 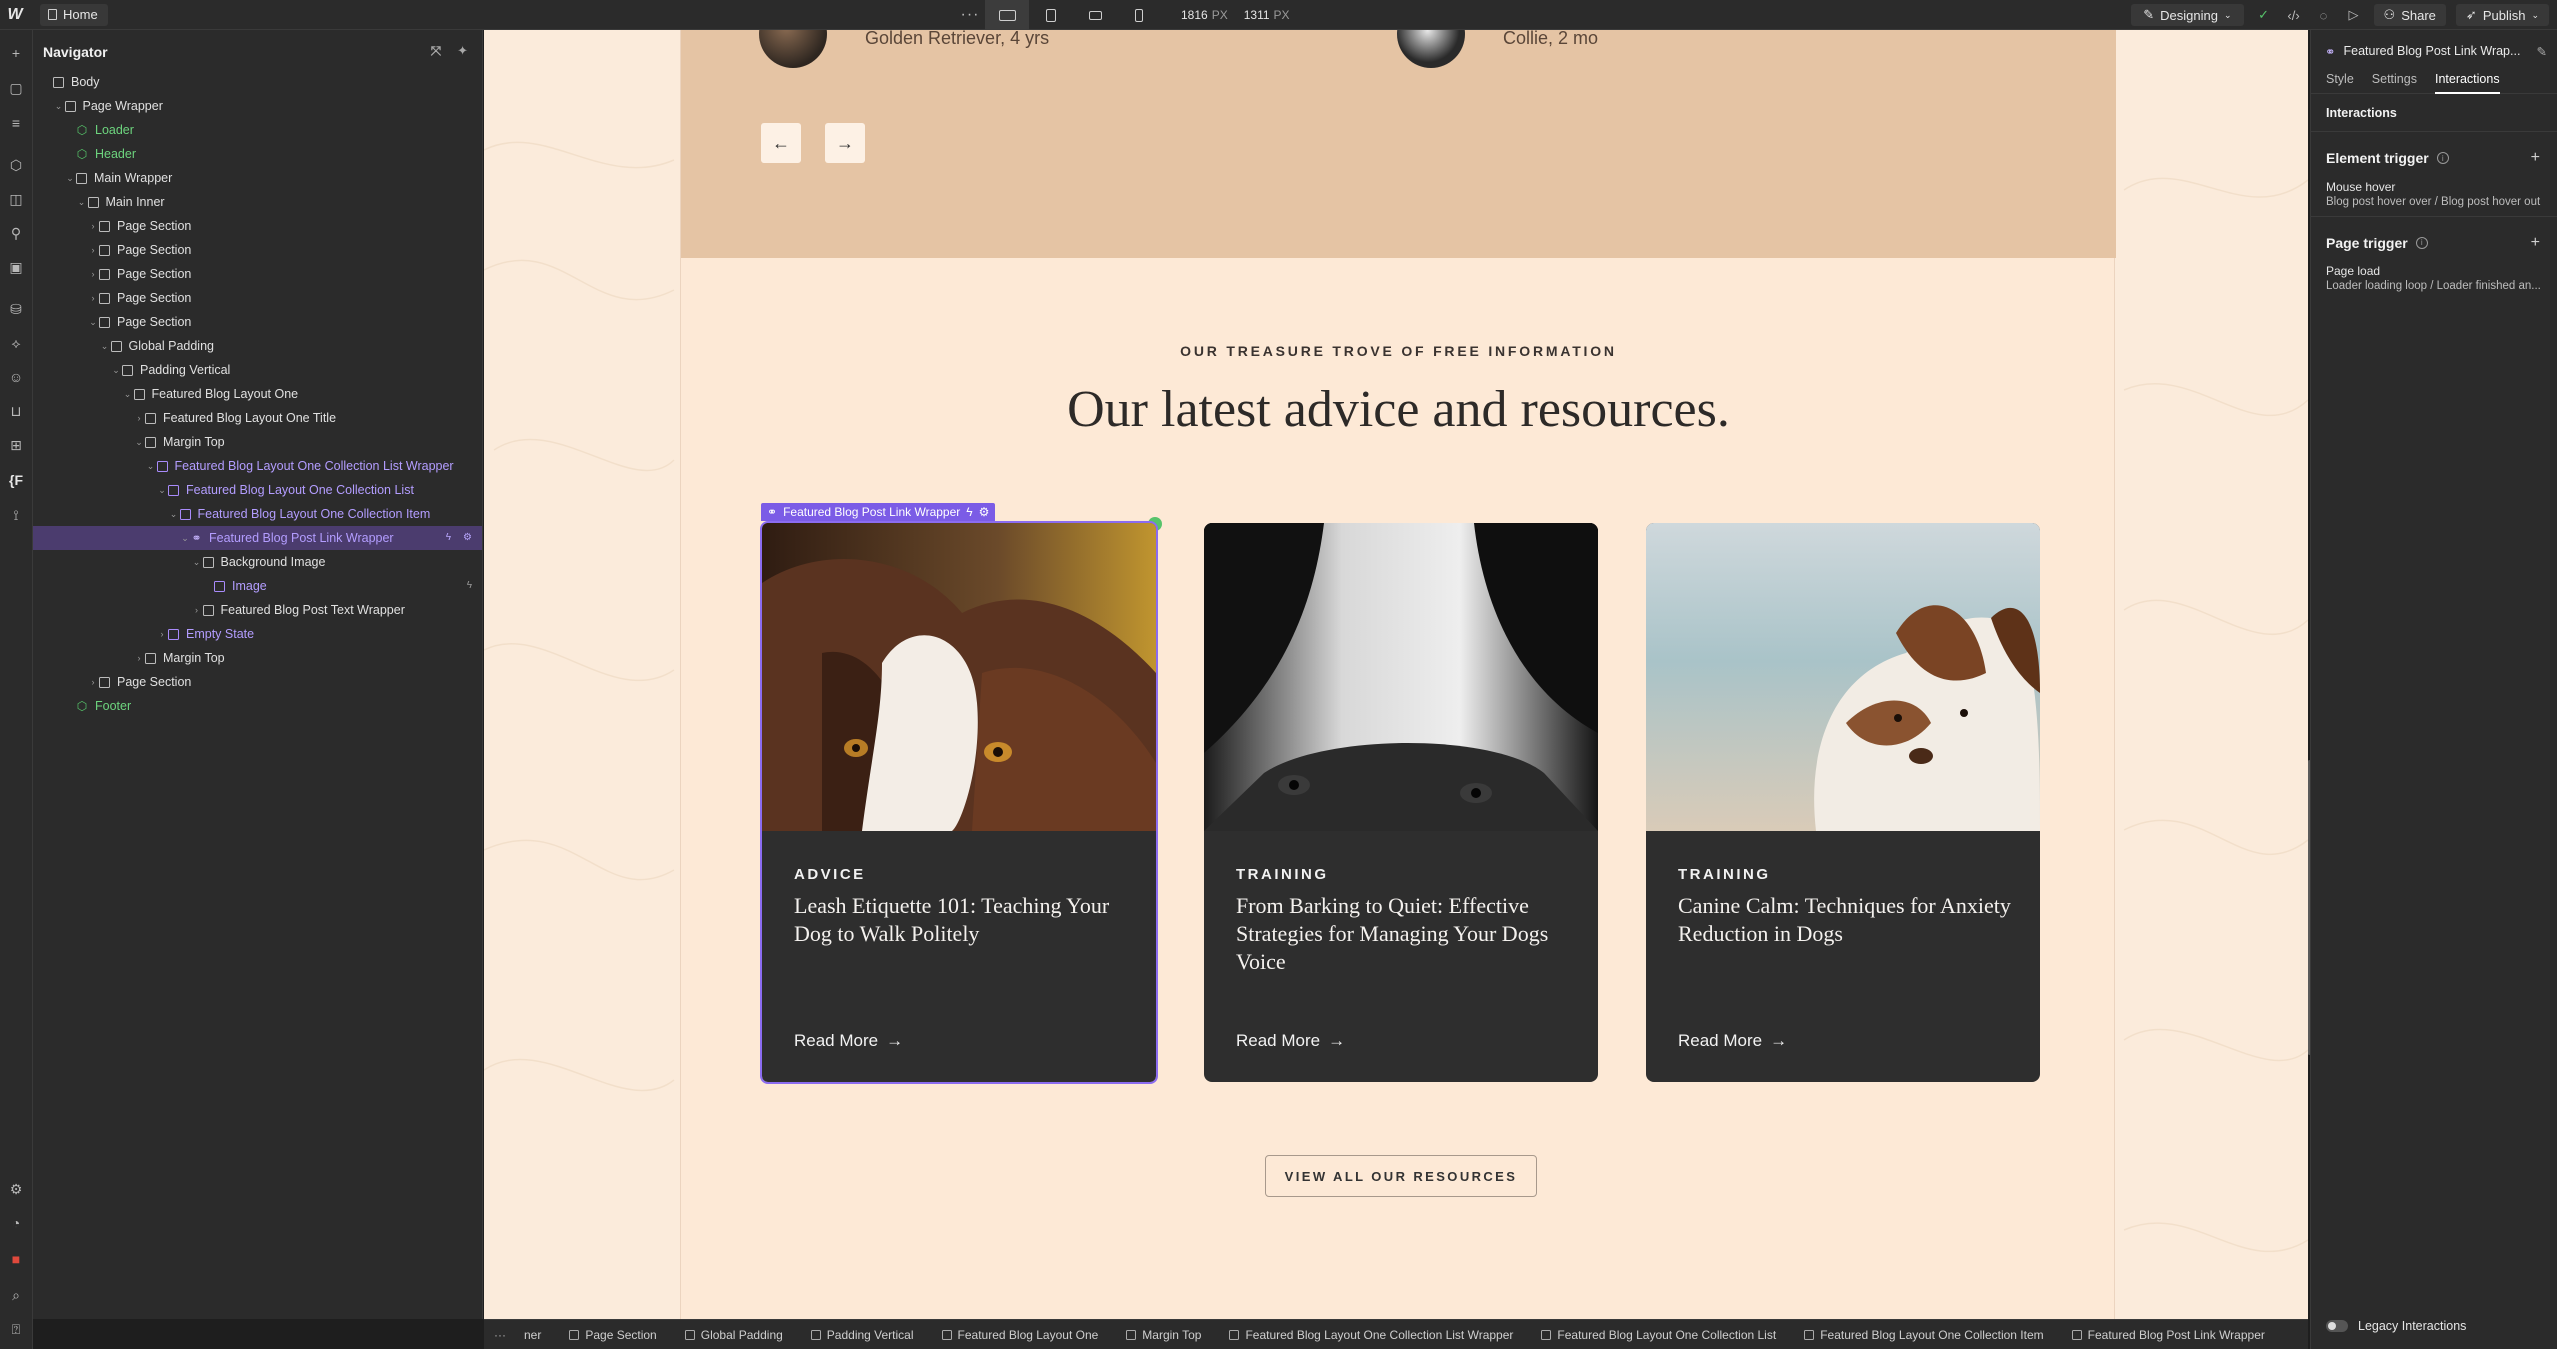 What do you see at coordinates (436, 51) in the screenshot?
I see `collapse-icon: ⤧` at bounding box center [436, 51].